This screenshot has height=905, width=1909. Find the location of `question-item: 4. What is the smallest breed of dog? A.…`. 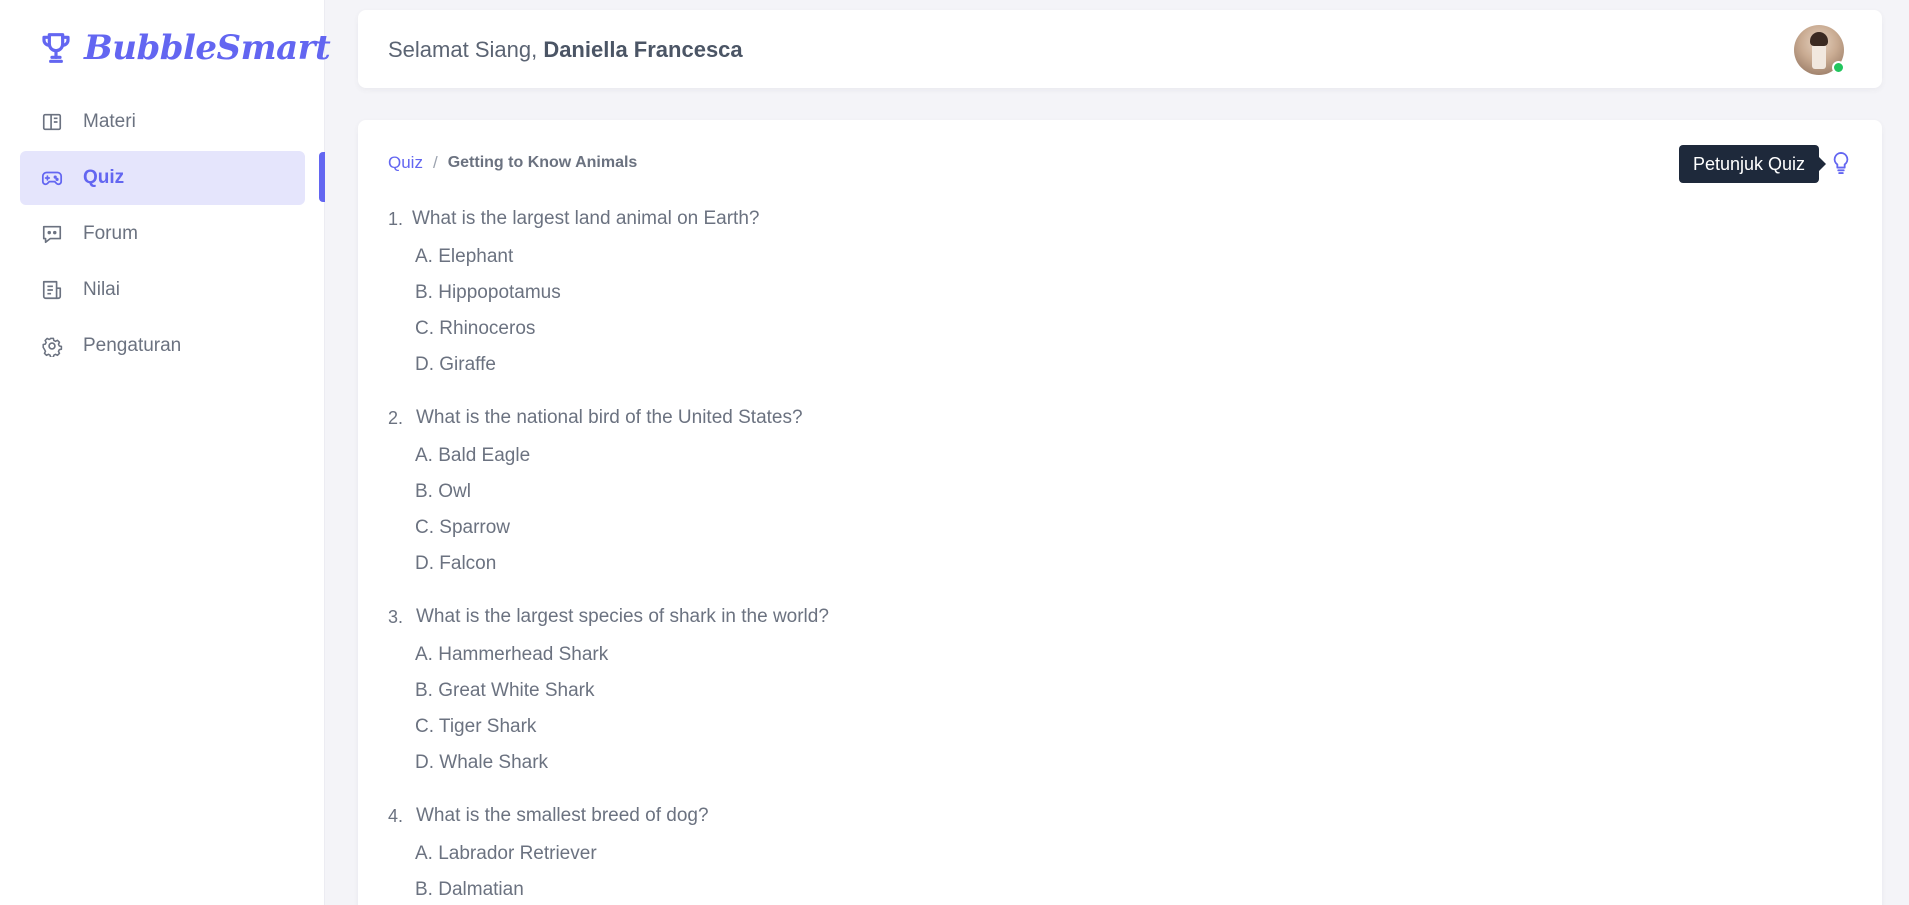

question-item: 4. What is the smallest breed of dog? A.… is located at coordinates (608, 854).